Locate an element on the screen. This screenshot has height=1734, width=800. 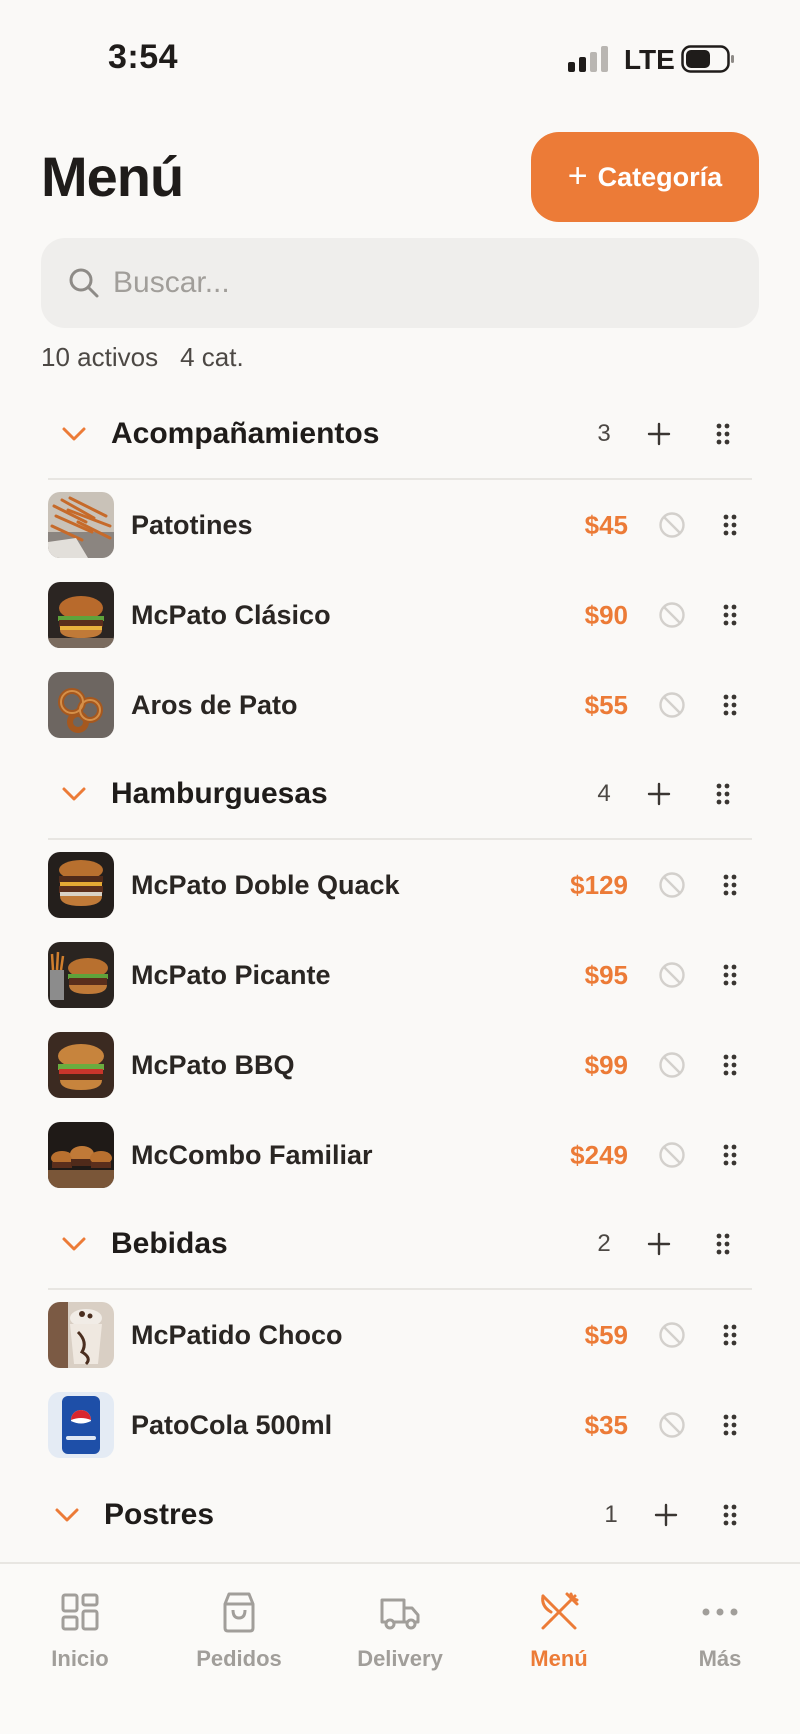
add-category-label: Categoría is located at coordinates (660, 176).